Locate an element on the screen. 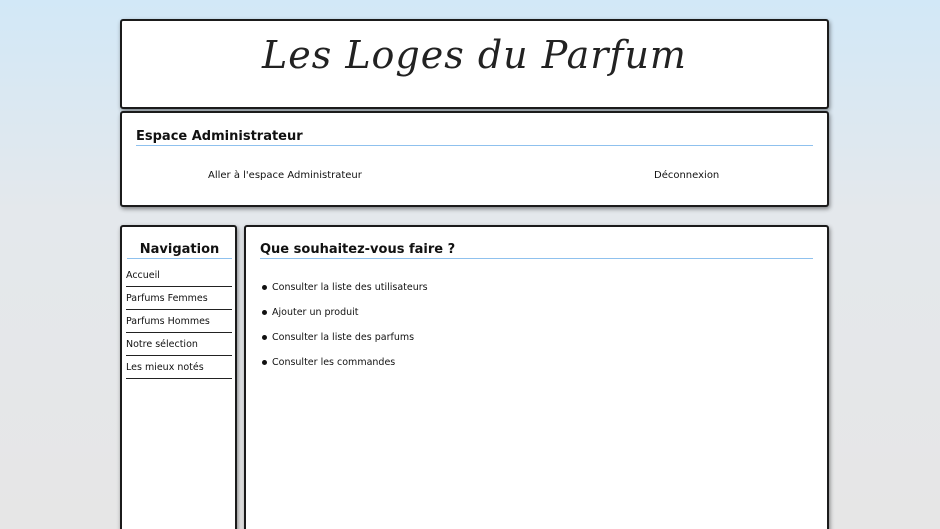 Image resolution: width=940 pixels, height=529 pixels. nav-link-accueil: Accueil is located at coordinates (143, 275).